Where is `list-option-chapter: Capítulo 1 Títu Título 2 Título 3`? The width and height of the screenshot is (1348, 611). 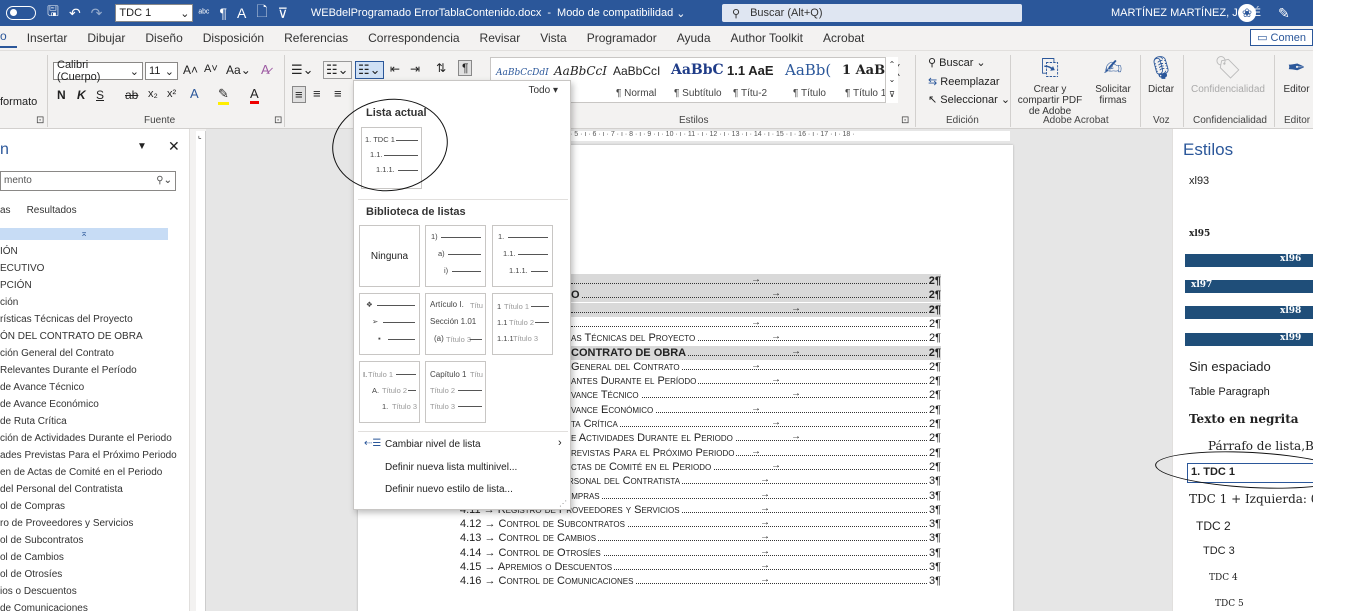
list-option-chapter: Capítulo 1 Títu Título 2 Título 3 is located at coordinates (455, 392).